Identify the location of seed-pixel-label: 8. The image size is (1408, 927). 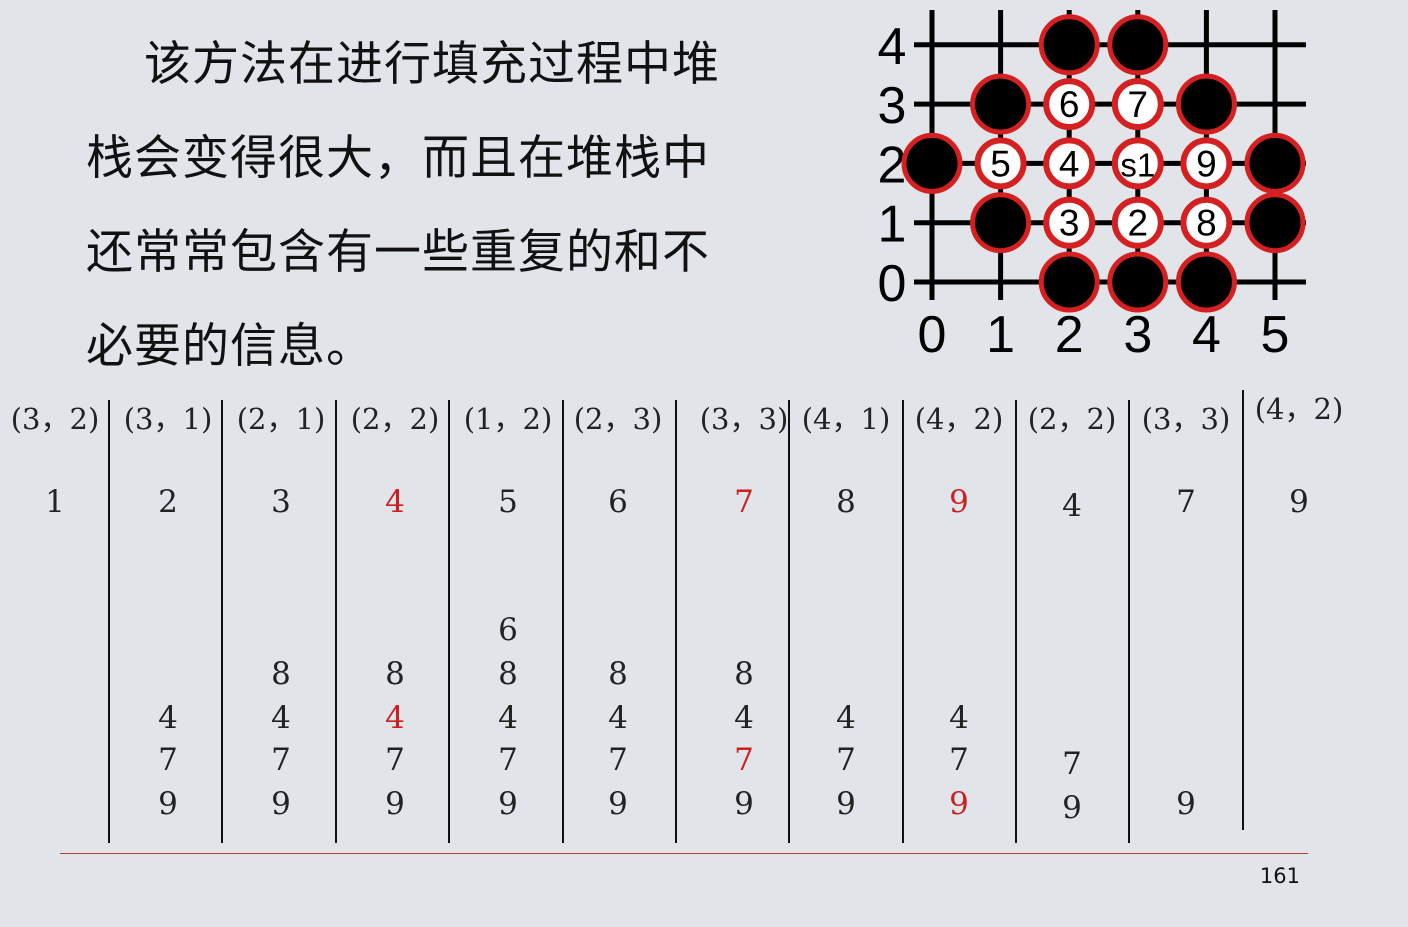
(1206, 223).